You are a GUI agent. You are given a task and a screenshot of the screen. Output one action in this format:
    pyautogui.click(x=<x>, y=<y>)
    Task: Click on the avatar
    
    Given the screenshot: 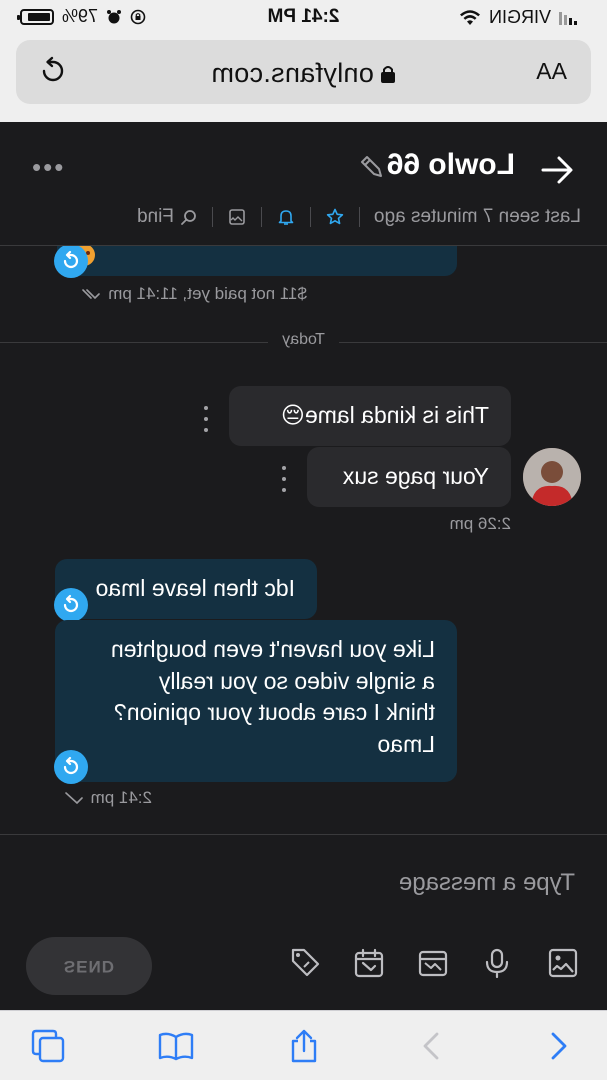 What is the action you would take?
    pyautogui.click(x=552, y=477)
    